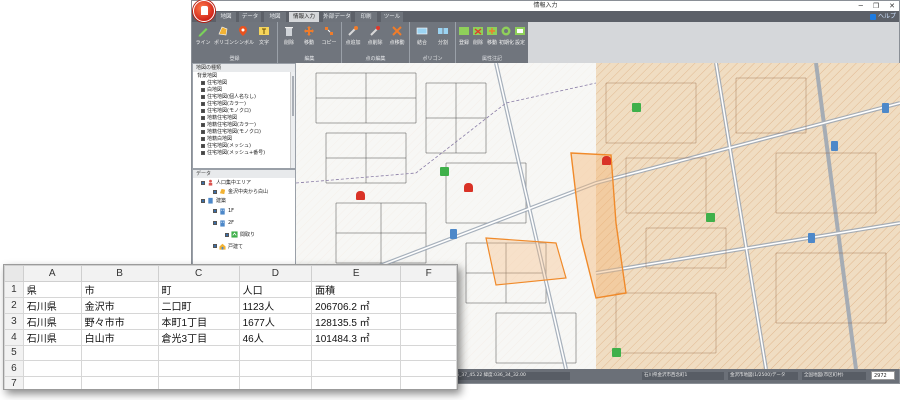 This screenshot has width=900, height=400. Describe the element at coordinates (198, 305) in the screenshot. I see `cell: 二口町` at that location.